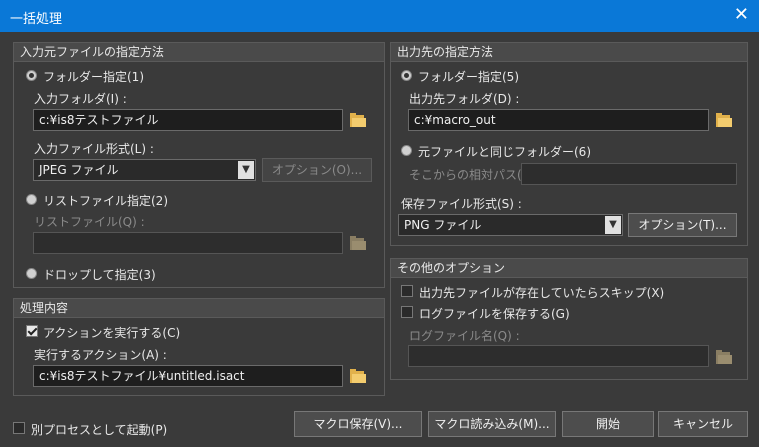  What do you see at coordinates (89, 222) in the screenshot?
I see `list-file-label: リストファイル(Q) :` at bounding box center [89, 222].